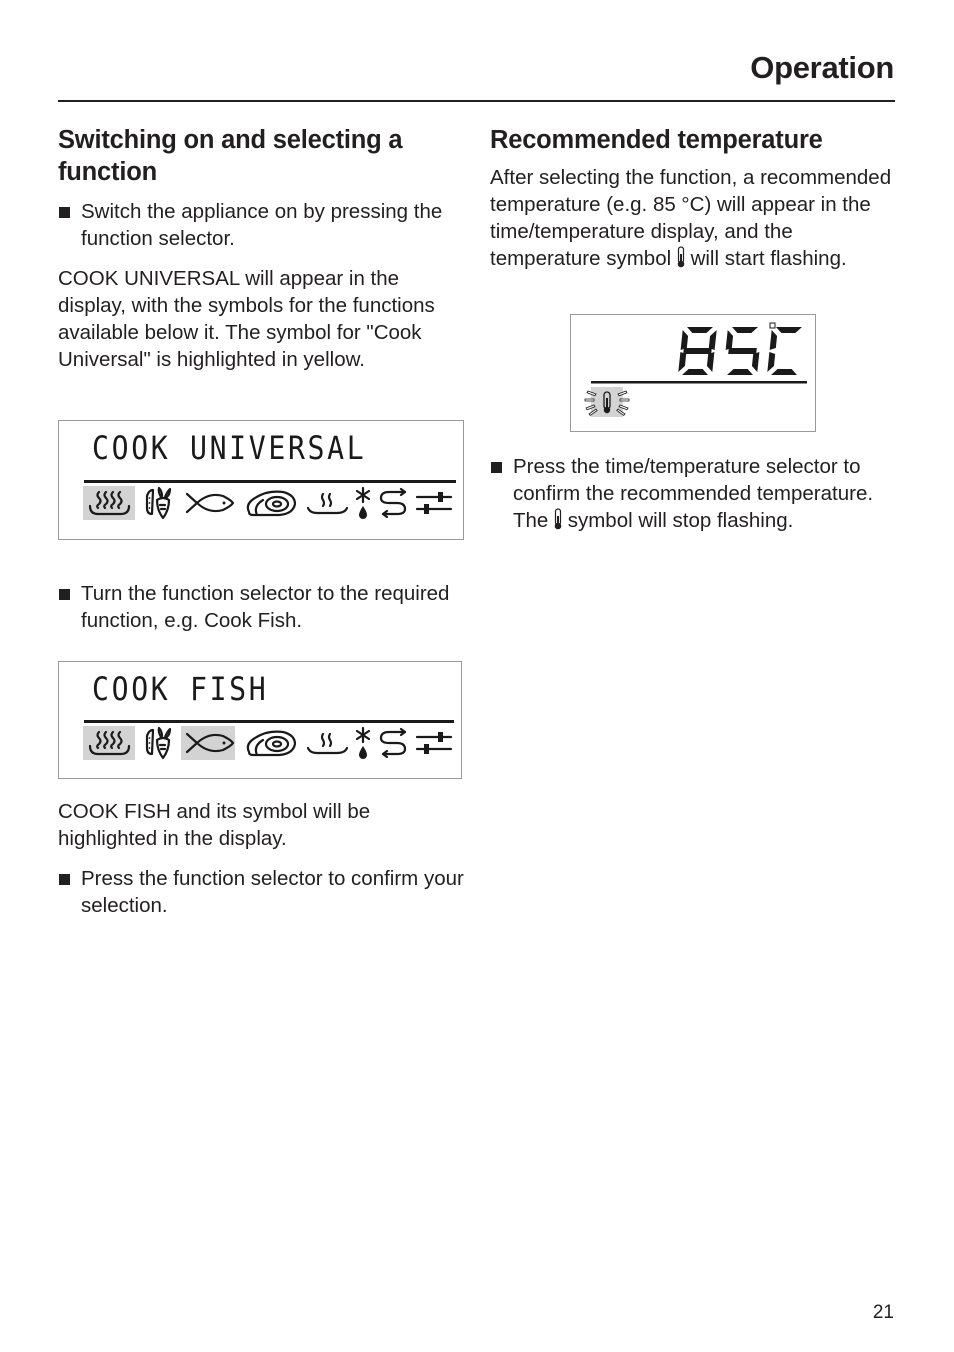 The width and height of the screenshot is (954, 1352). Describe the element at coordinates (656, 140) in the screenshot. I see `section-heading-recommended-temperature: Recommended temperature` at that location.